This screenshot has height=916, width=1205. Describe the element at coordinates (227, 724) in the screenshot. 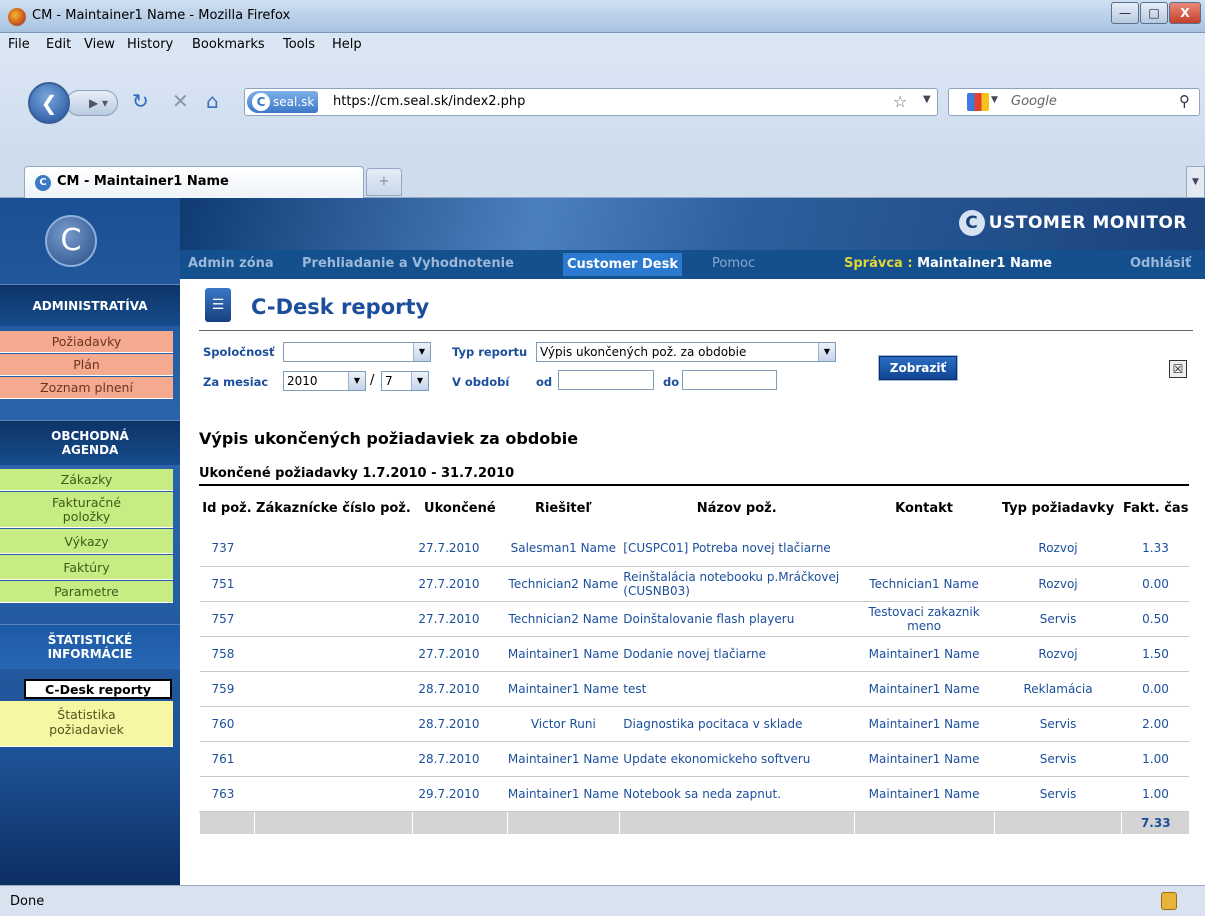

I see `cell-id: 760` at that location.